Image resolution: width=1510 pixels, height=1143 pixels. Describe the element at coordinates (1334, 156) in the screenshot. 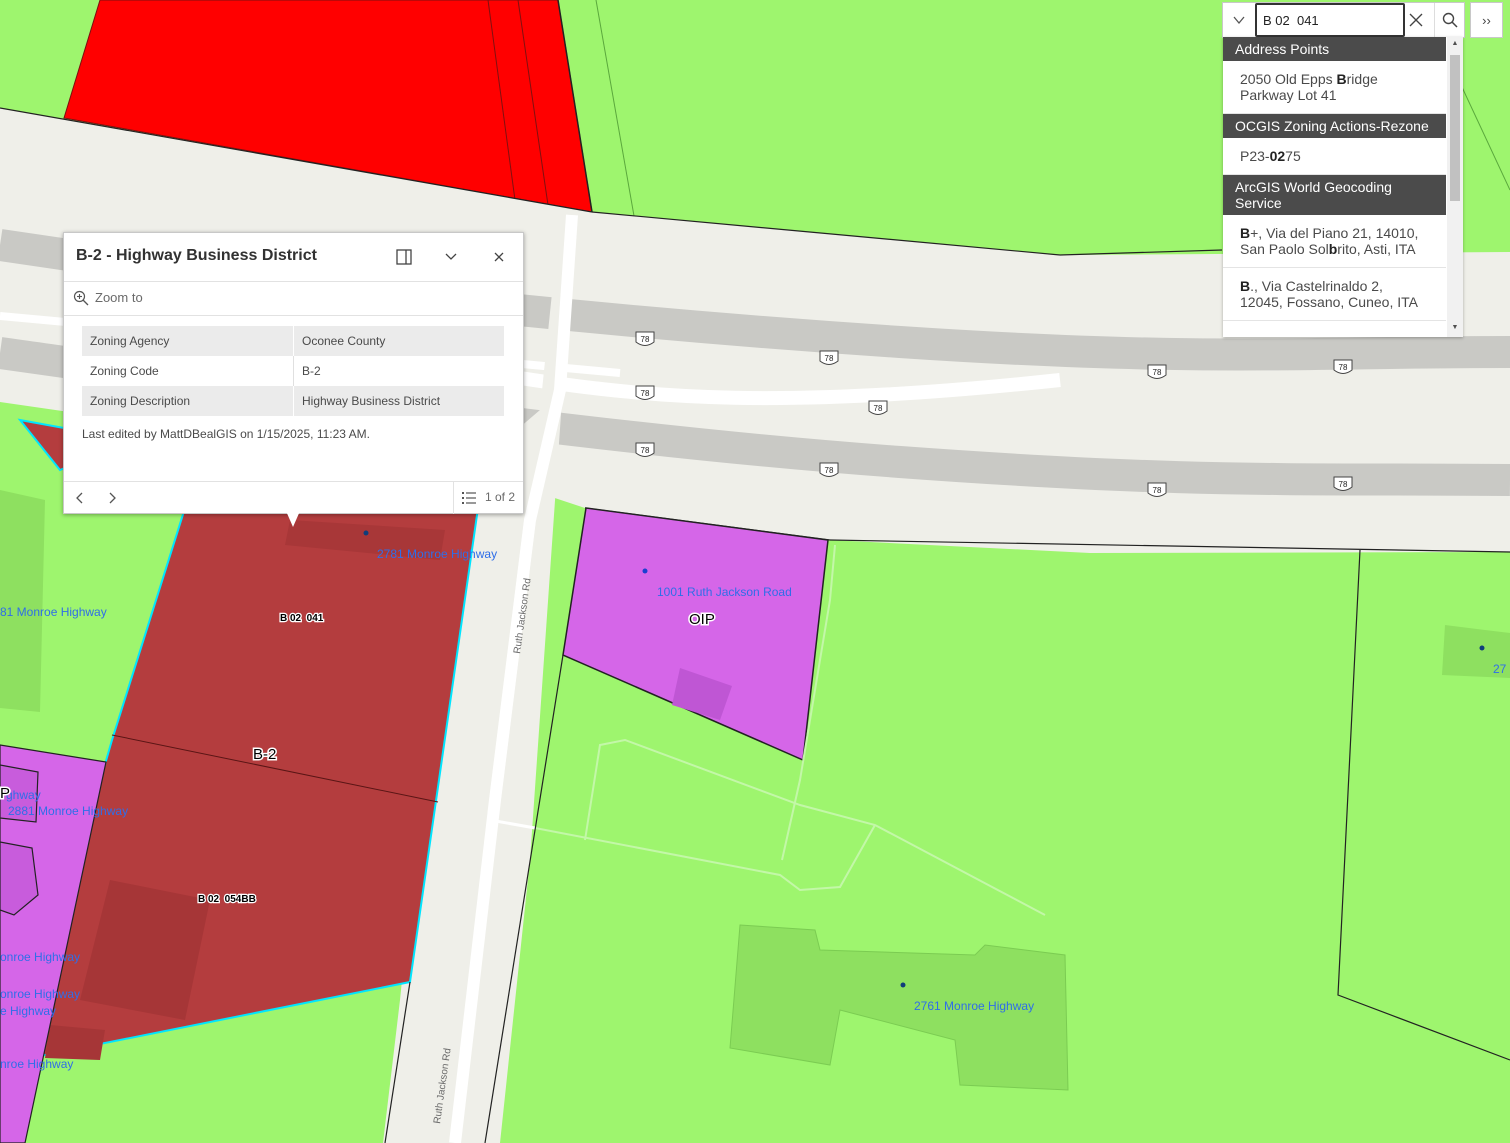

I see `suggestion-item: P23-0275` at that location.